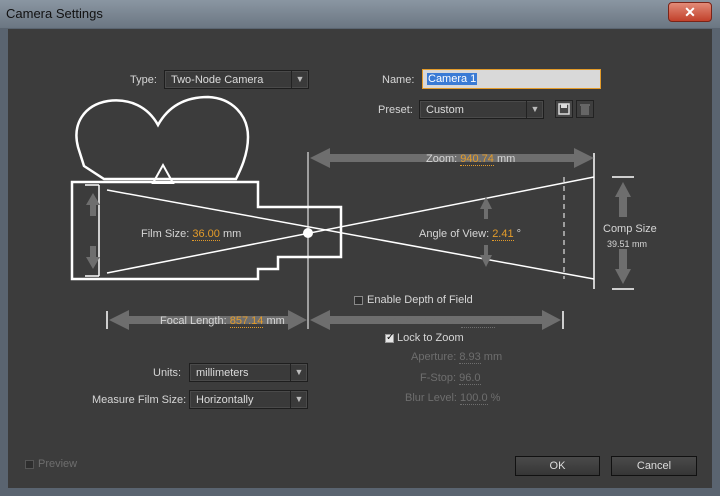 This screenshot has width=720, height=496. What do you see at coordinates (519, 234) in the screenshot?
I see `angle-of-view-unit: °` at bounding box center [519, 234].